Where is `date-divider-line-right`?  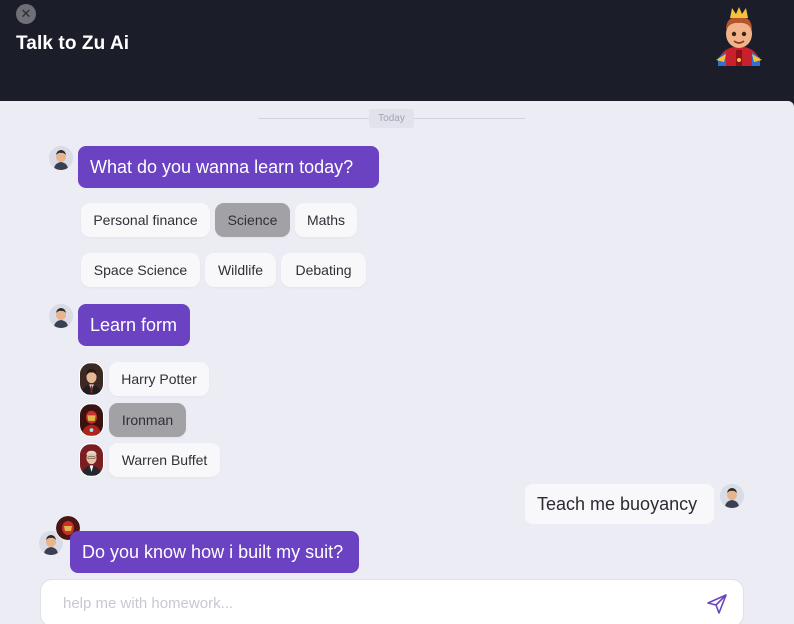
date-divider-line-right is located at coordinates (469, 118).